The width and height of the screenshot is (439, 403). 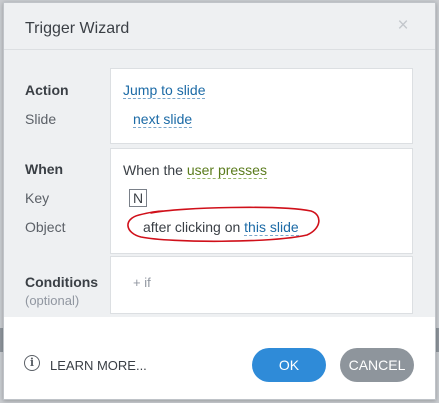 What do you see at coordinates (271, 227) in the screenshot?
I see `object-dropdown: this slide` at bounding box center [271, 227].